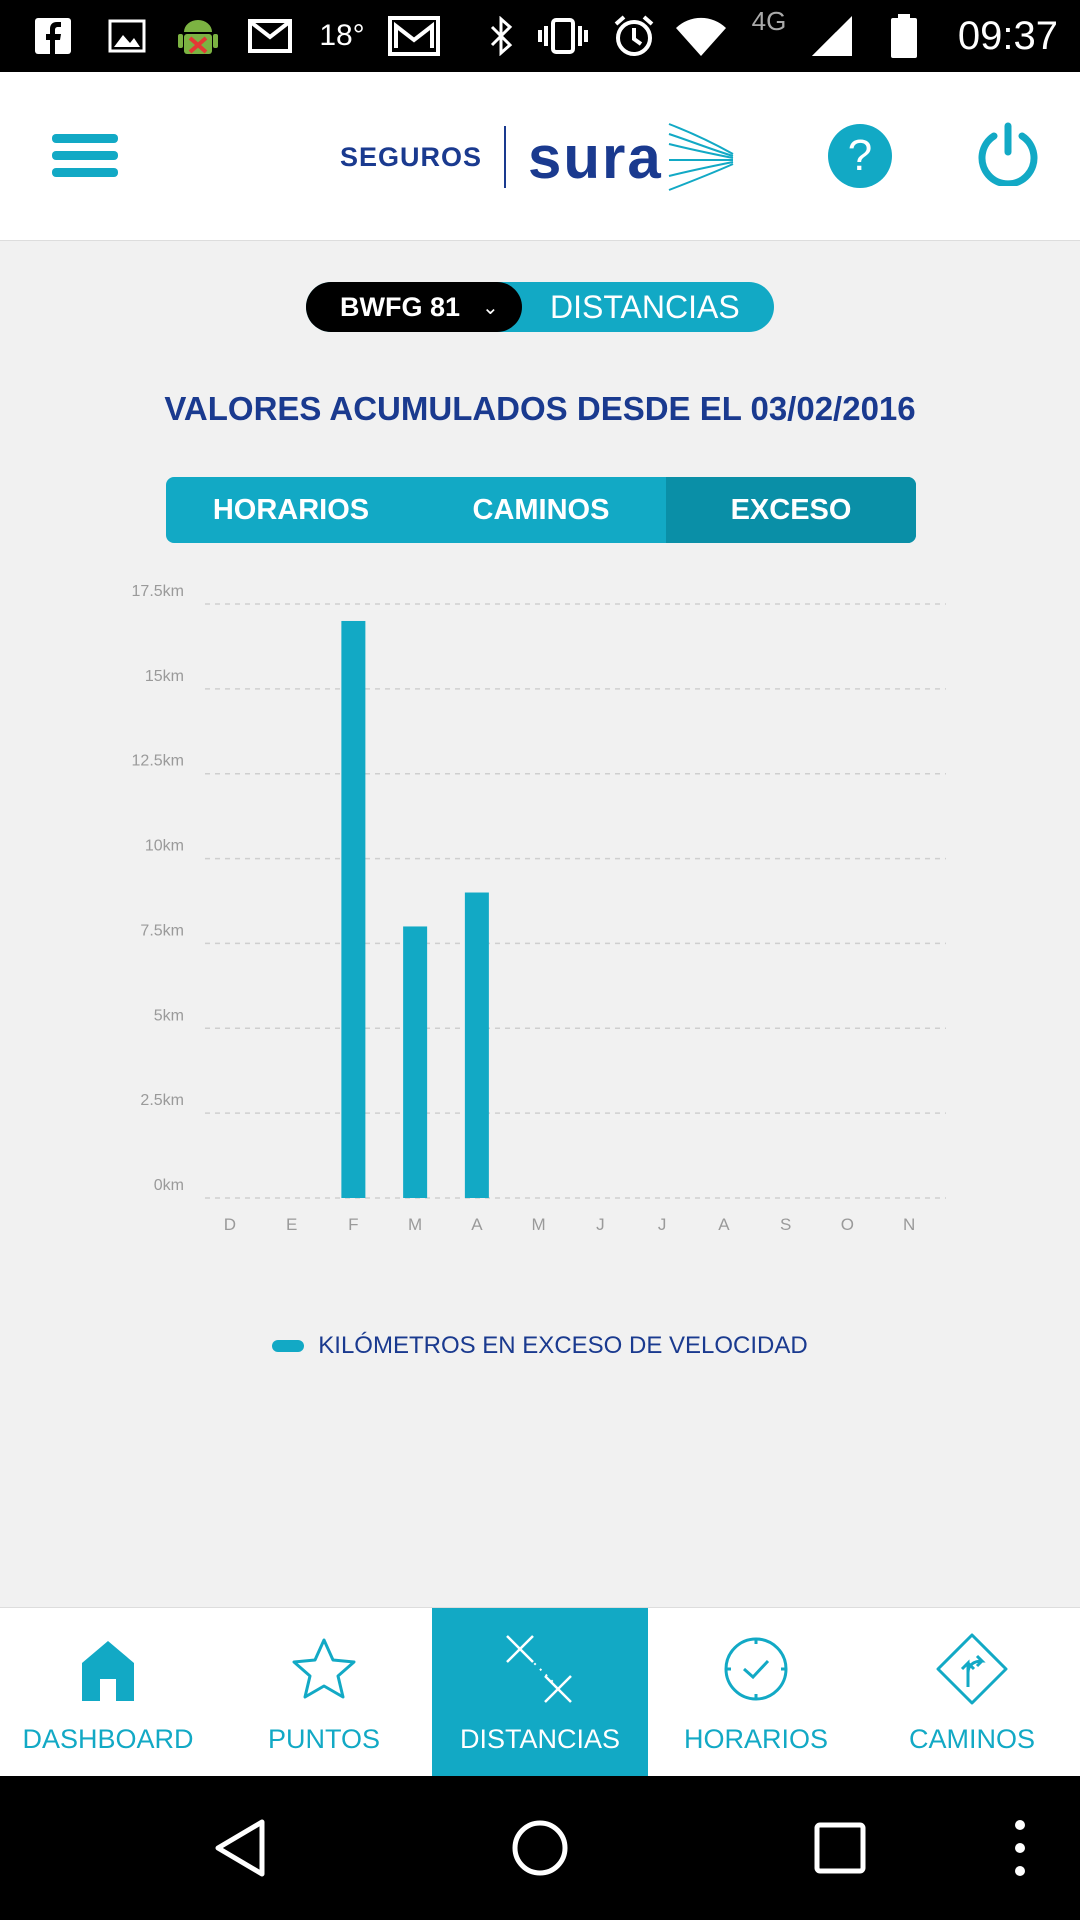 Image resolution: width=1080 pixels, height=1920 pixels. Describe the element at coordinates (240, 1848) in the screenshot. I see `back-icon` at that location.